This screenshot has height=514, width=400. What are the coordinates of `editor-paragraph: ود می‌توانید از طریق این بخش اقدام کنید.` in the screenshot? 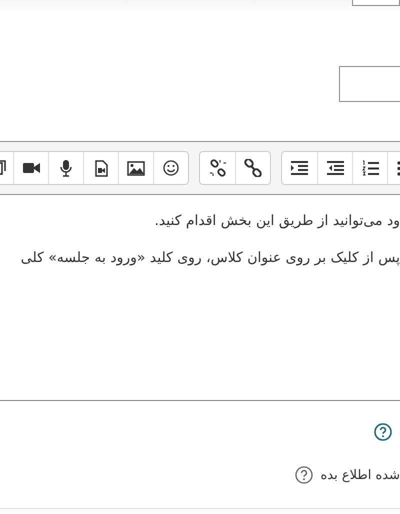 It's located at (276, 221).